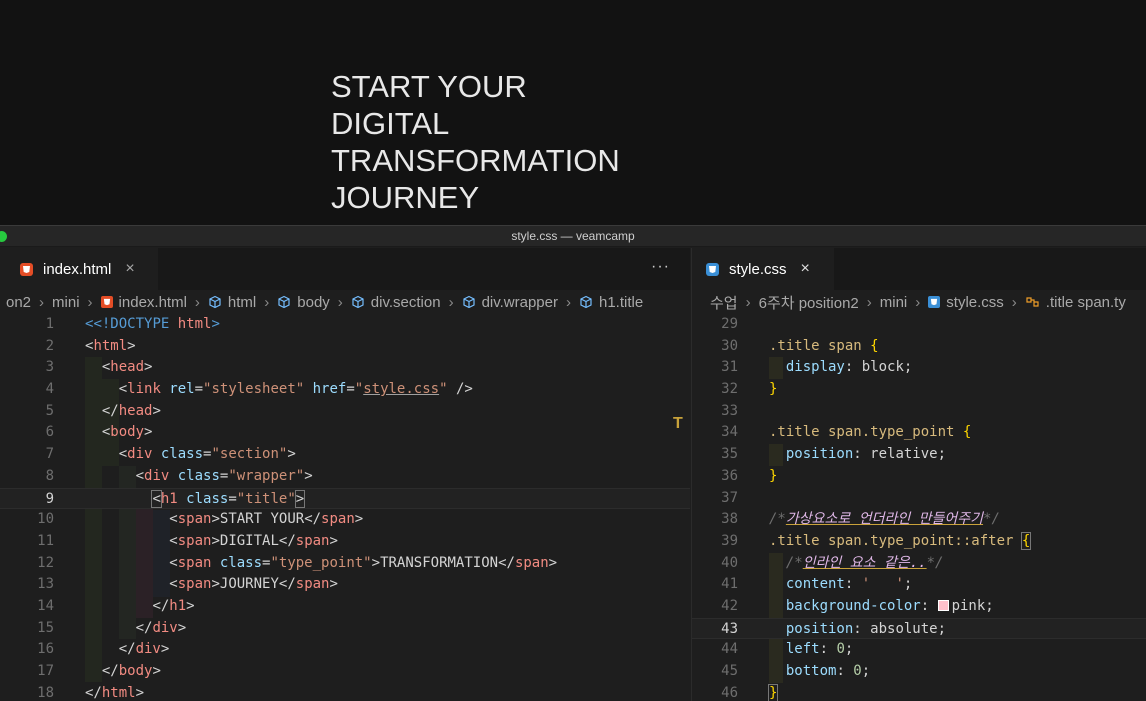 This screenshot has width=1146, height=701. What do you see at coordinates (200, 519) in the screenshot?
I see `code-line: 10 <span>START YOUR</span>` at bounding box center [200, 519].